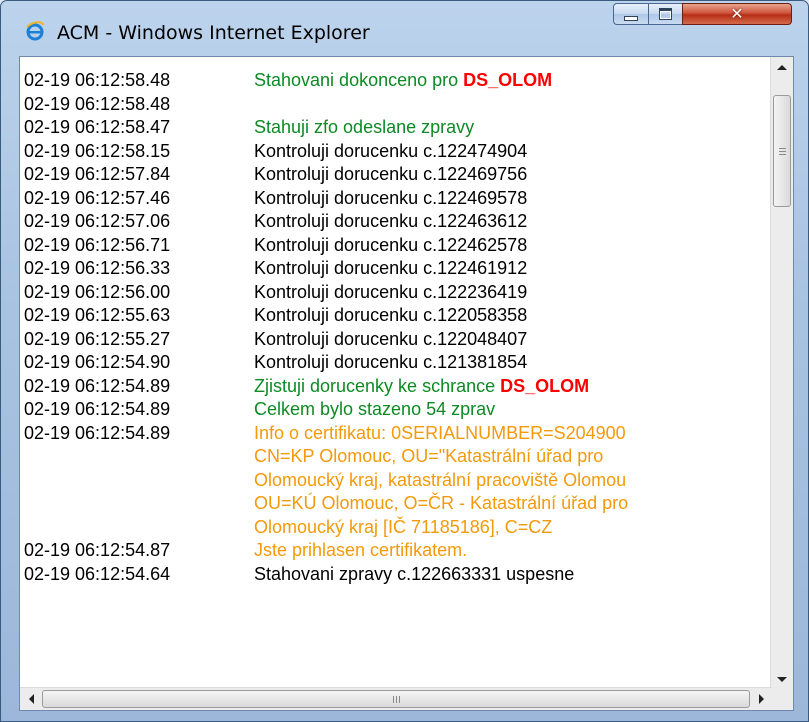 This screenshot has height=722, width=809. I want to click on close-icon: ✕, so click(737, 13).